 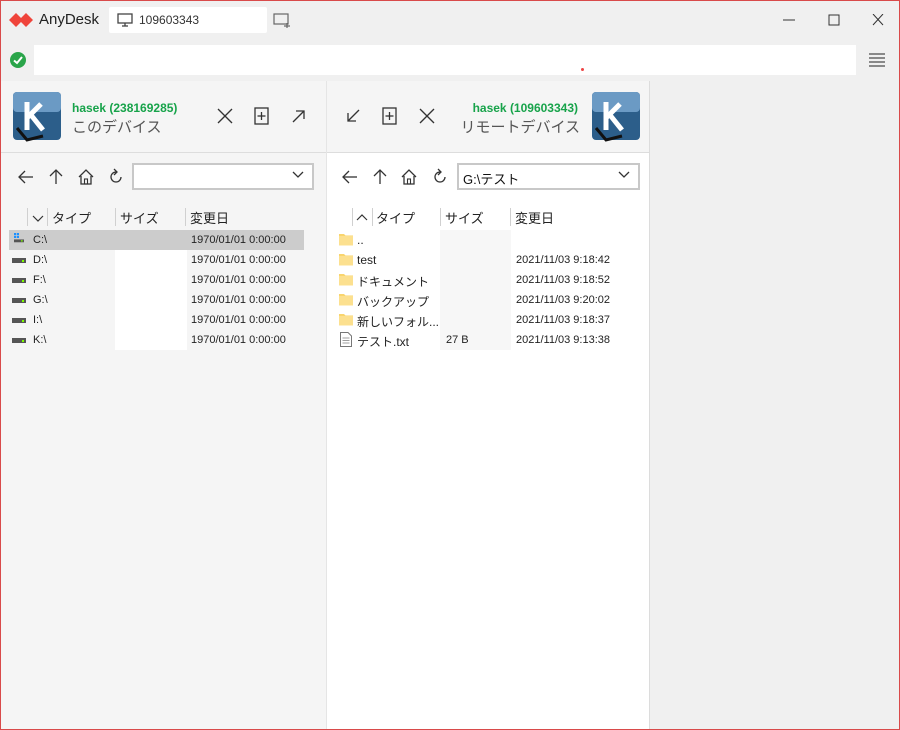 I want to click on list-item-modified: 2021/11/03 9:18:42, so click(x=563, y=260).